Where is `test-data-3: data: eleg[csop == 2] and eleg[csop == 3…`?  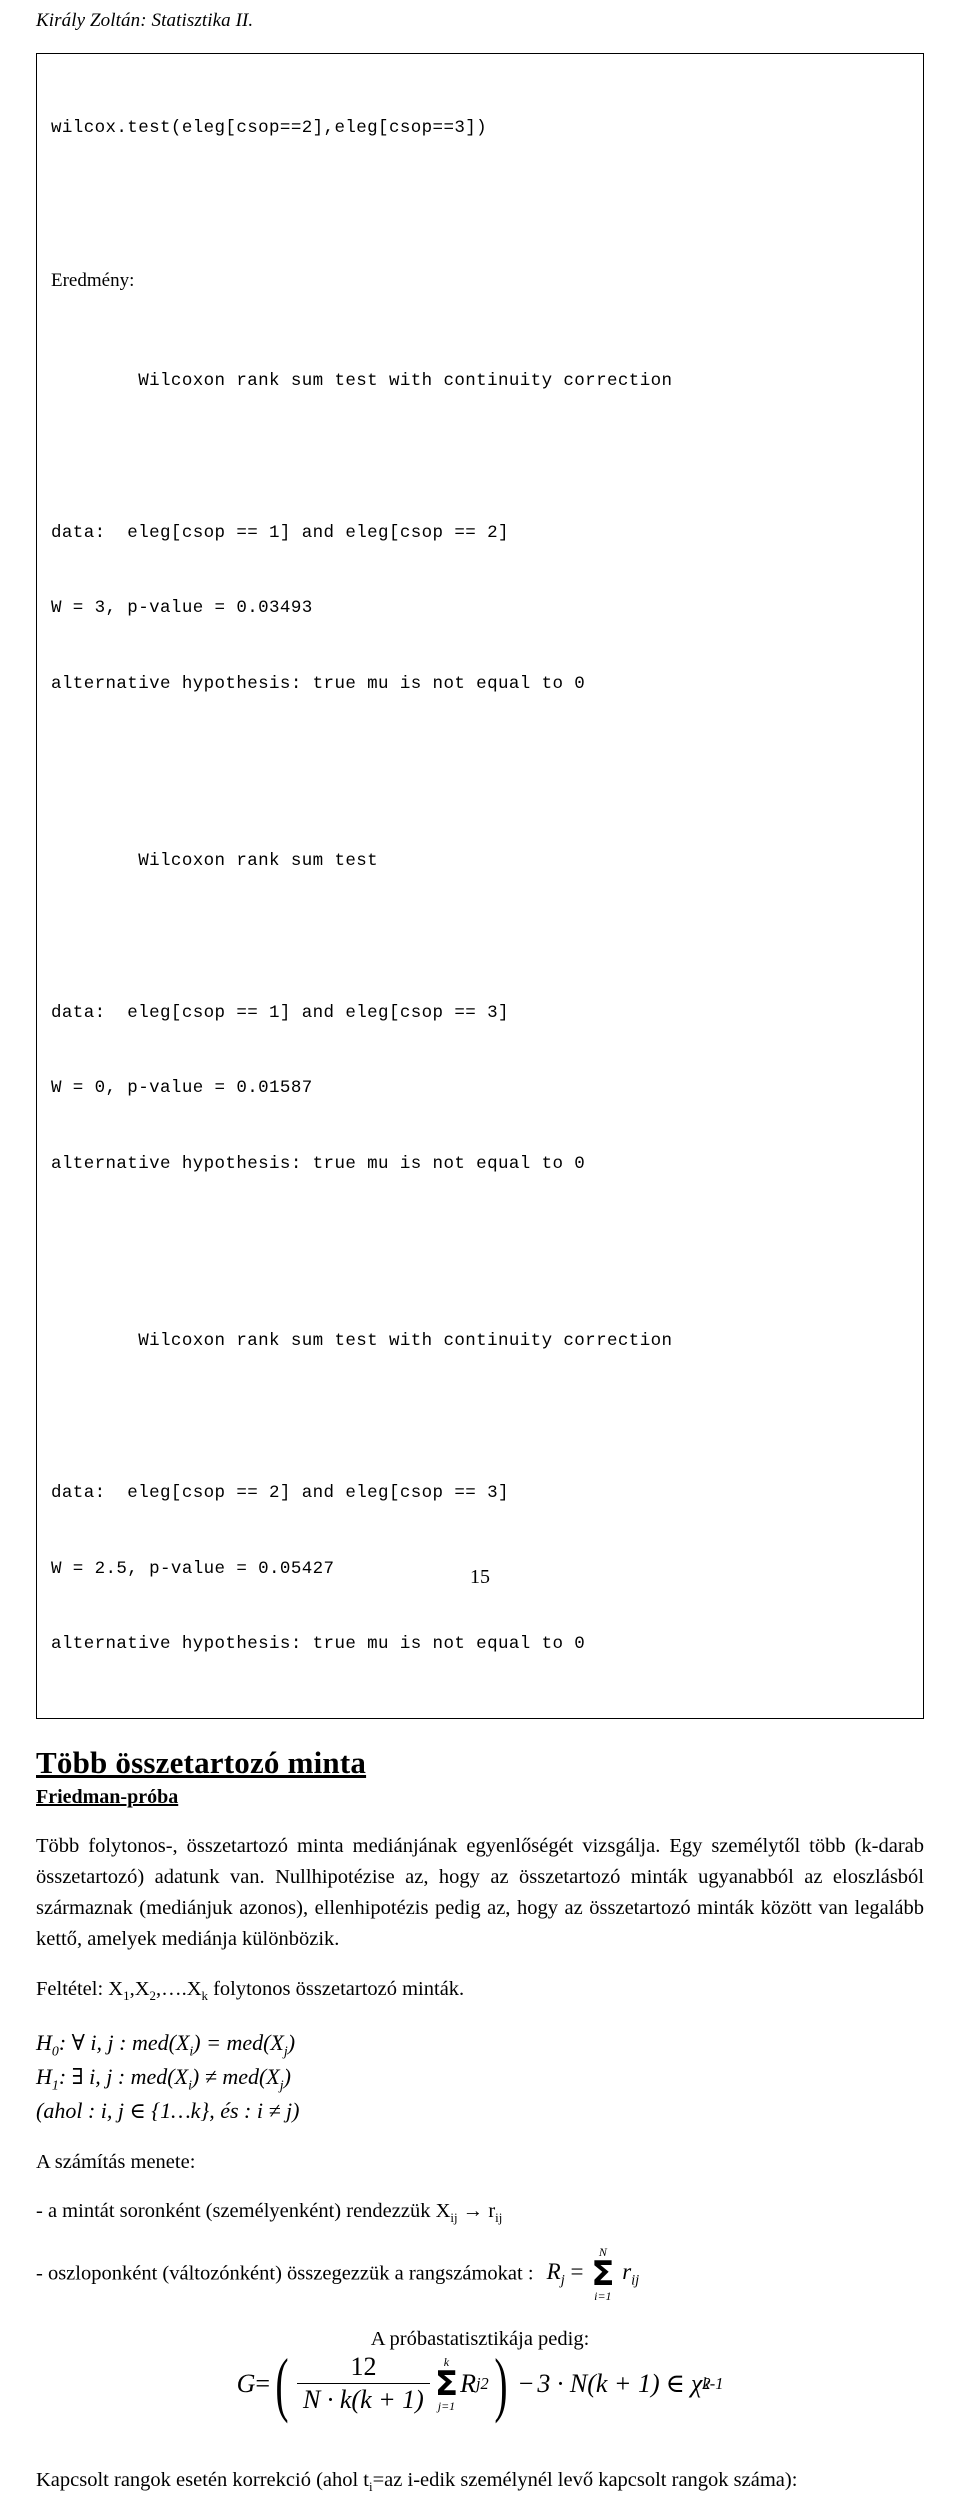
test-data-3: data: eleg[csop == 2] and eleg[csop == 3… is located at coordinates (280, 1492).